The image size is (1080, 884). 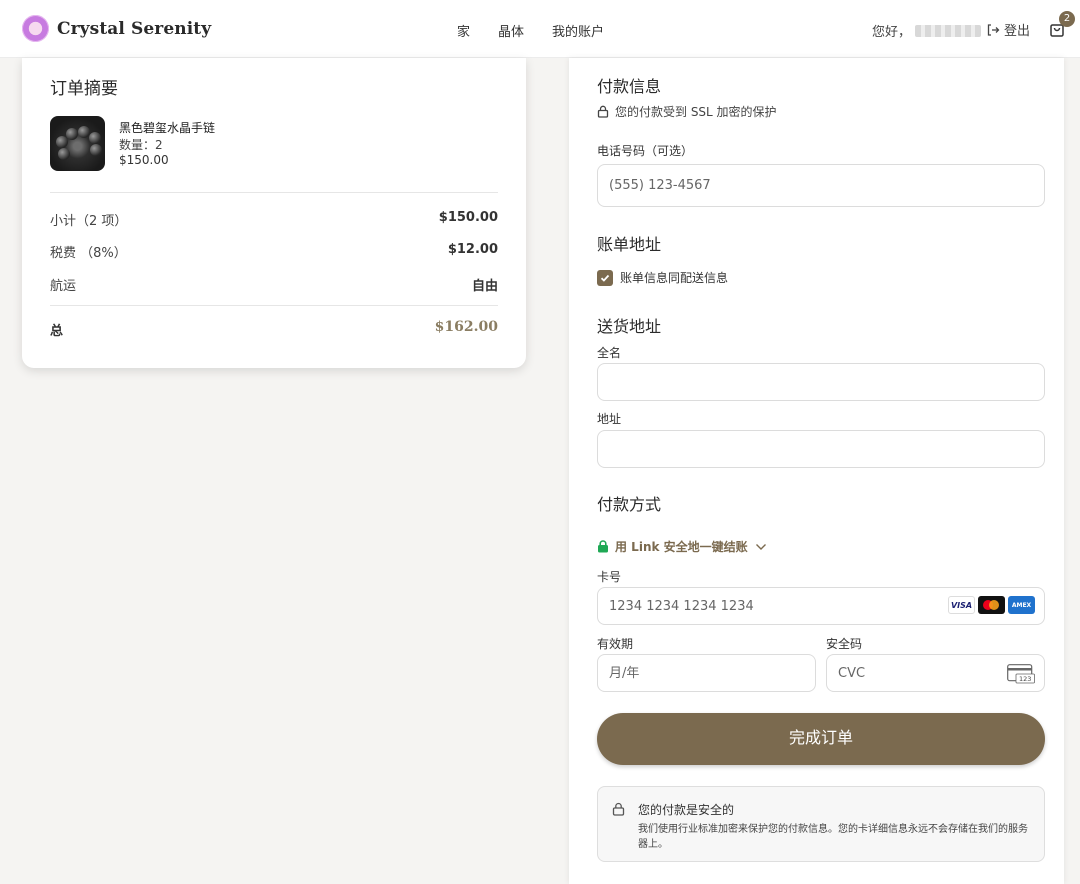 I want to click on mastercard-icon, so click(x=991, y=605).